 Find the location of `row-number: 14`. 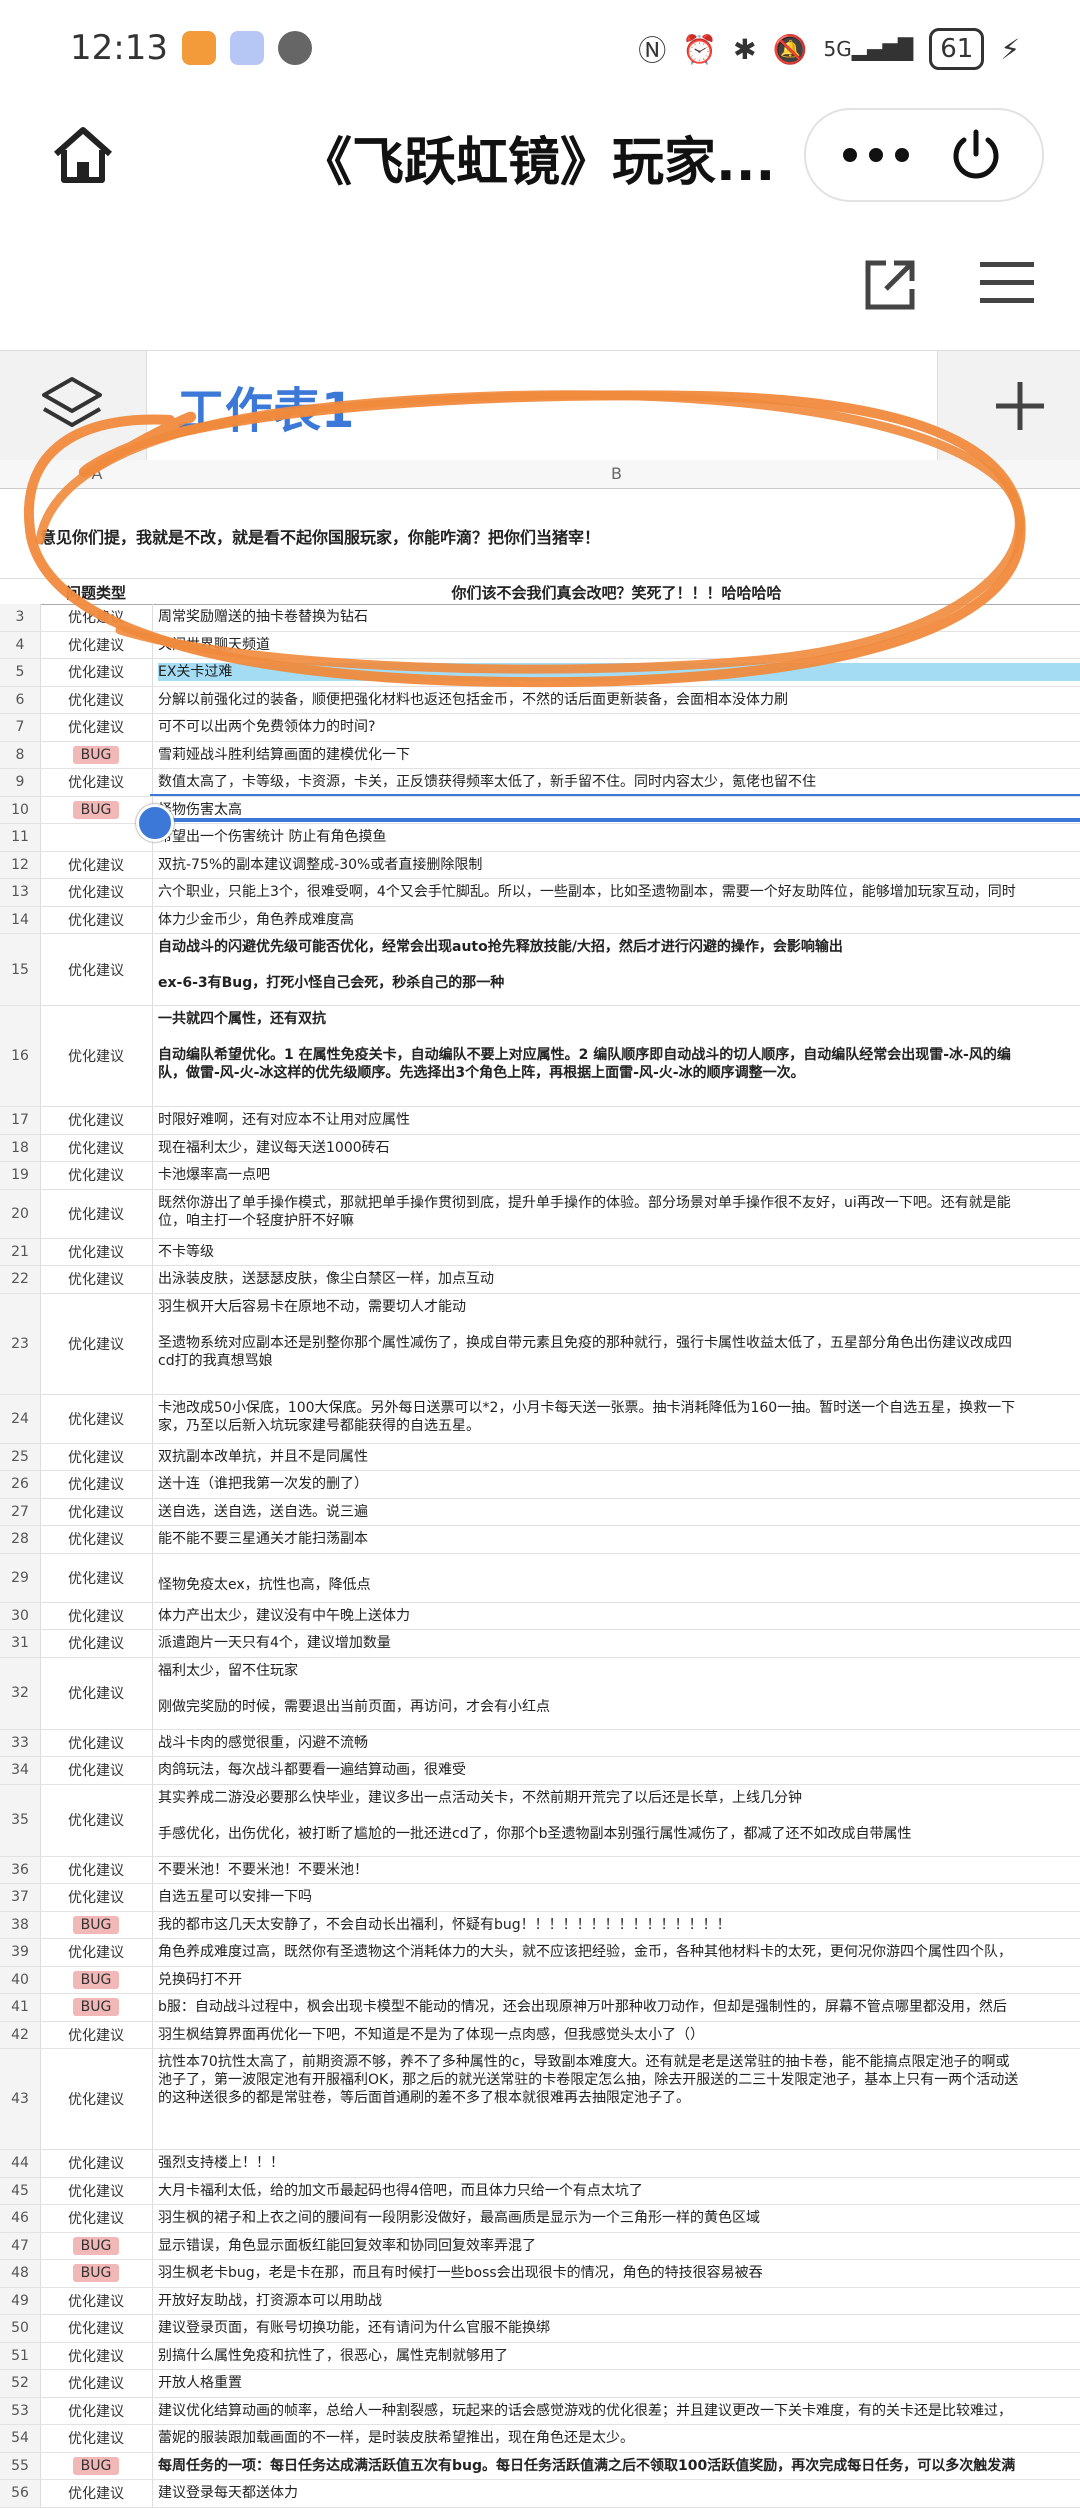

row-number: 14 is located at coordinates (20, 919).